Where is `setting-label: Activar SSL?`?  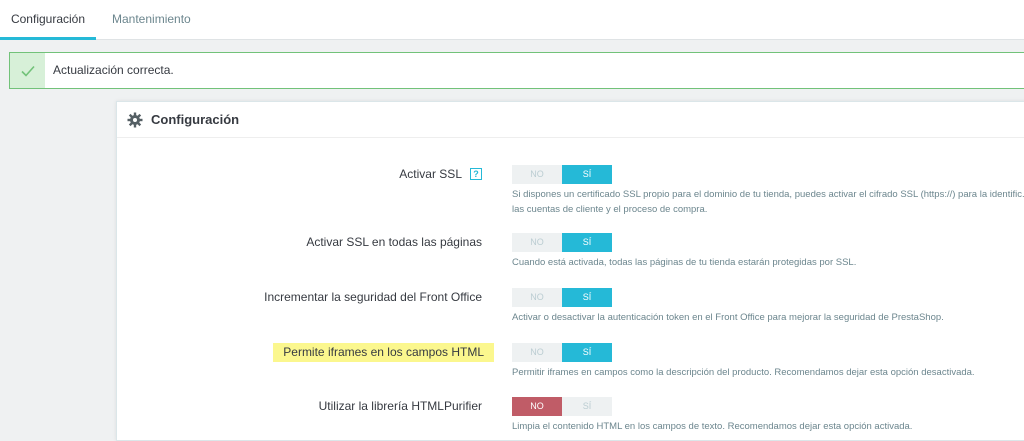 setting-label: Activar SSL? is located at coordinates (440, 174).